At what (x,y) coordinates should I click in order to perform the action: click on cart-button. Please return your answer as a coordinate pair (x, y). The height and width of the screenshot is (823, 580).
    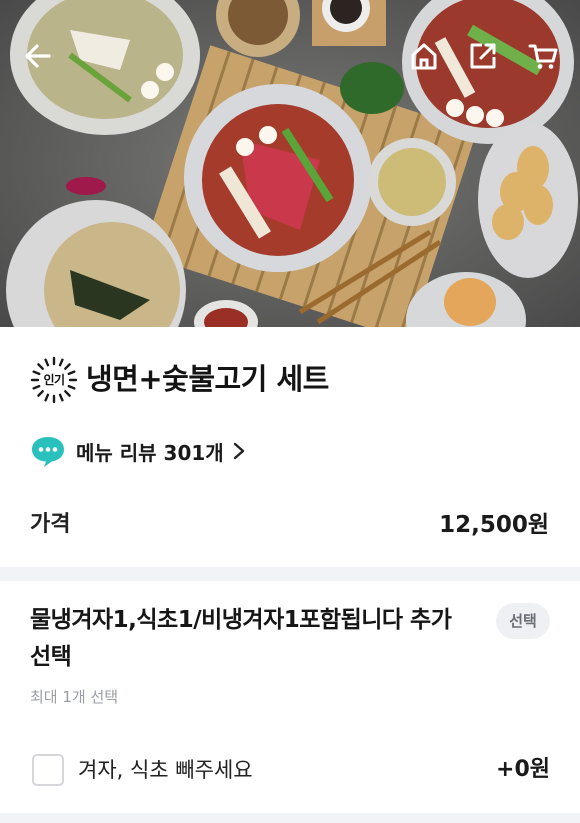
    Looking at the image, I should click on (543, 56).